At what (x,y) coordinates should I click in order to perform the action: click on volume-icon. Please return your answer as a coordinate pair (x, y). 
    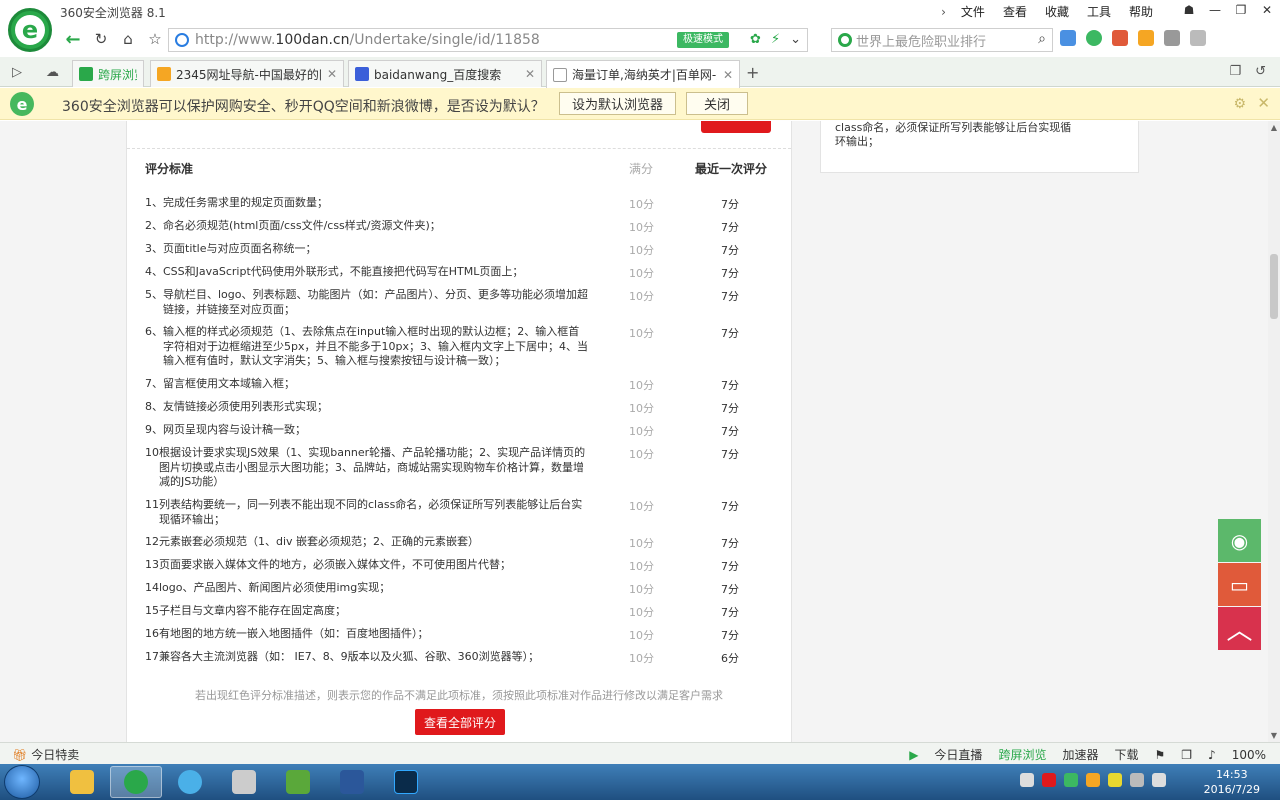
    Looking at the image, I should click on (1159, 780).